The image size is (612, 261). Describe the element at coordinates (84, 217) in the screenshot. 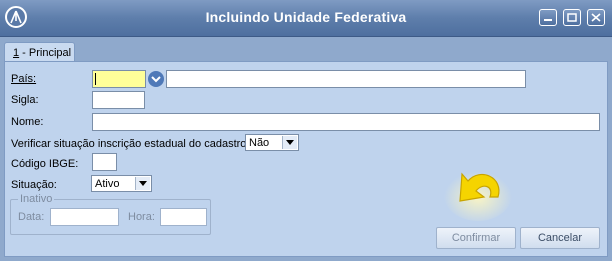

I see `data-input` at that location.